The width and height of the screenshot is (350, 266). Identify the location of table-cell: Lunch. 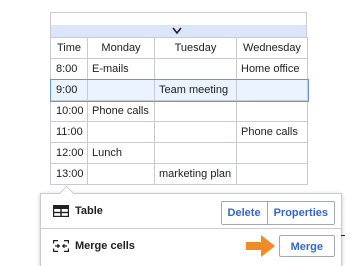
(121, 153).